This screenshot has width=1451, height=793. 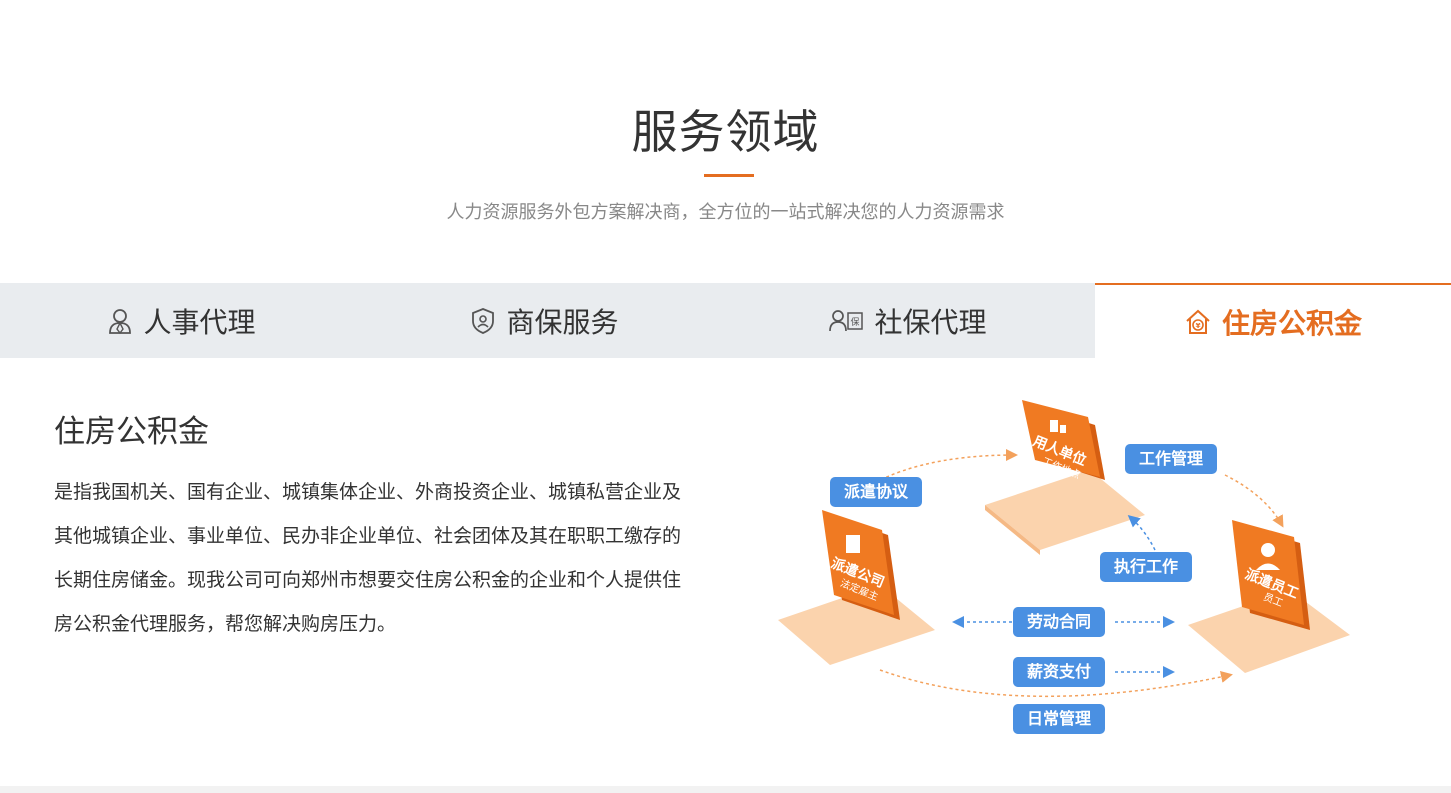 I want to click on labor-contract-label: 劳动合同, so click(x=1059, y=622).